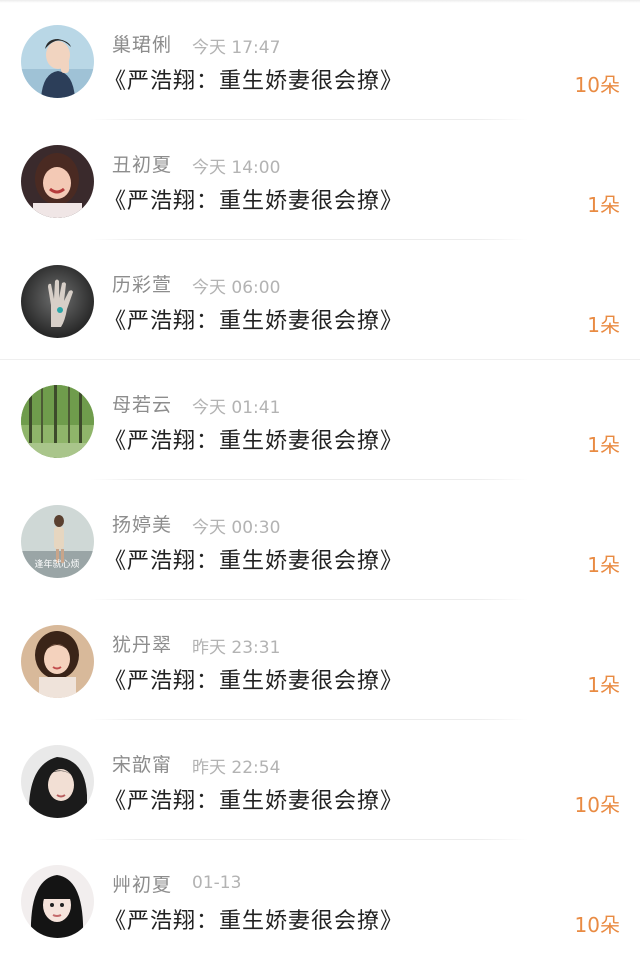  Describe the element at coordinates (142, 763) in the screenshot. I see `sender-name: 宋歆甯` at that location.